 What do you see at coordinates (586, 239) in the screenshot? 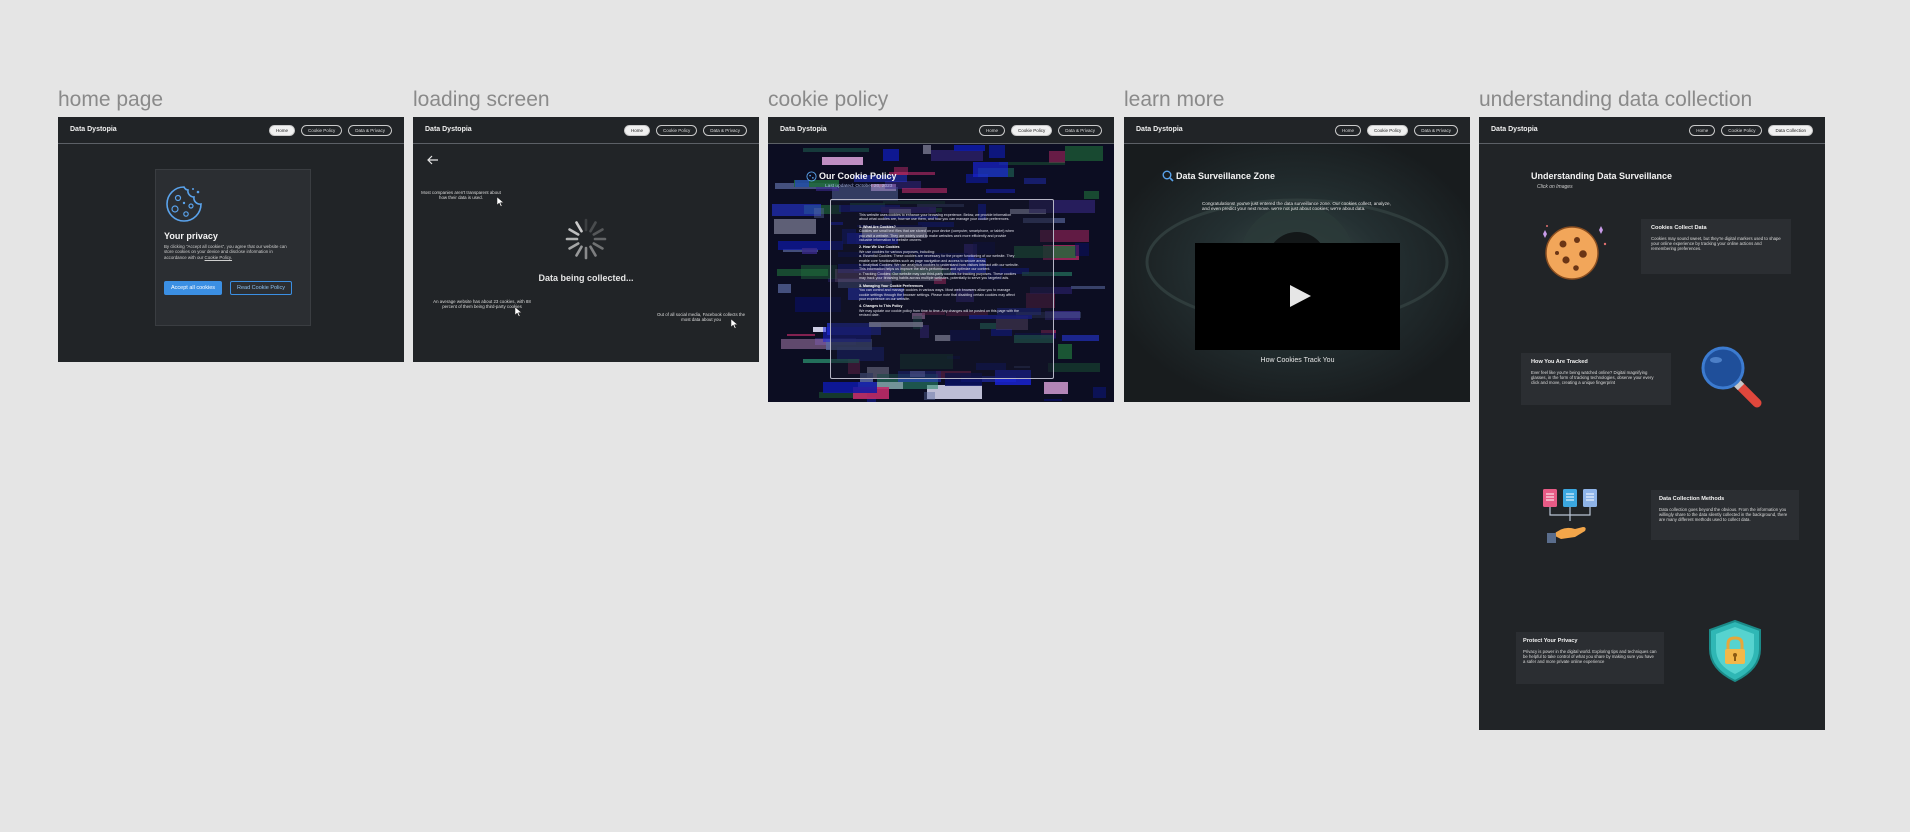
I see `spinner-icon` at bounding box center [586, 239].